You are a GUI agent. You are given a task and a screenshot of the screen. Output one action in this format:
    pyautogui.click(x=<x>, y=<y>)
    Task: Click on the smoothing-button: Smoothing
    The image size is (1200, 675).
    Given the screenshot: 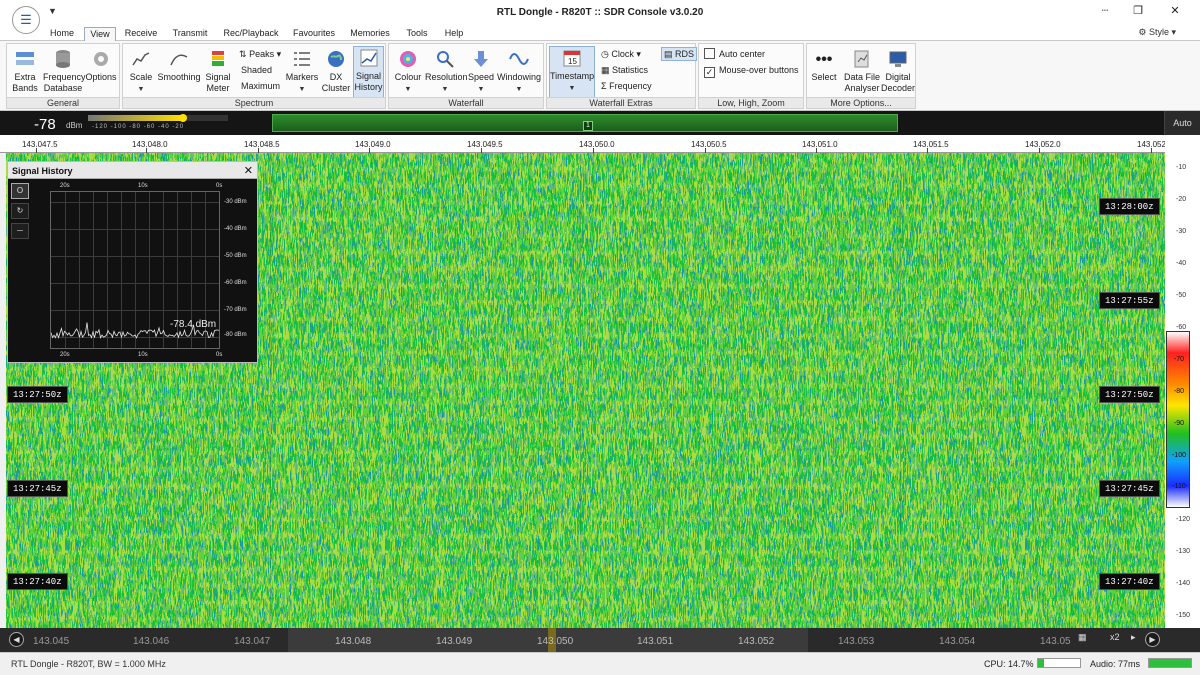 What is the action you would take?
    pyautogui.click(x=179, y=65)
    